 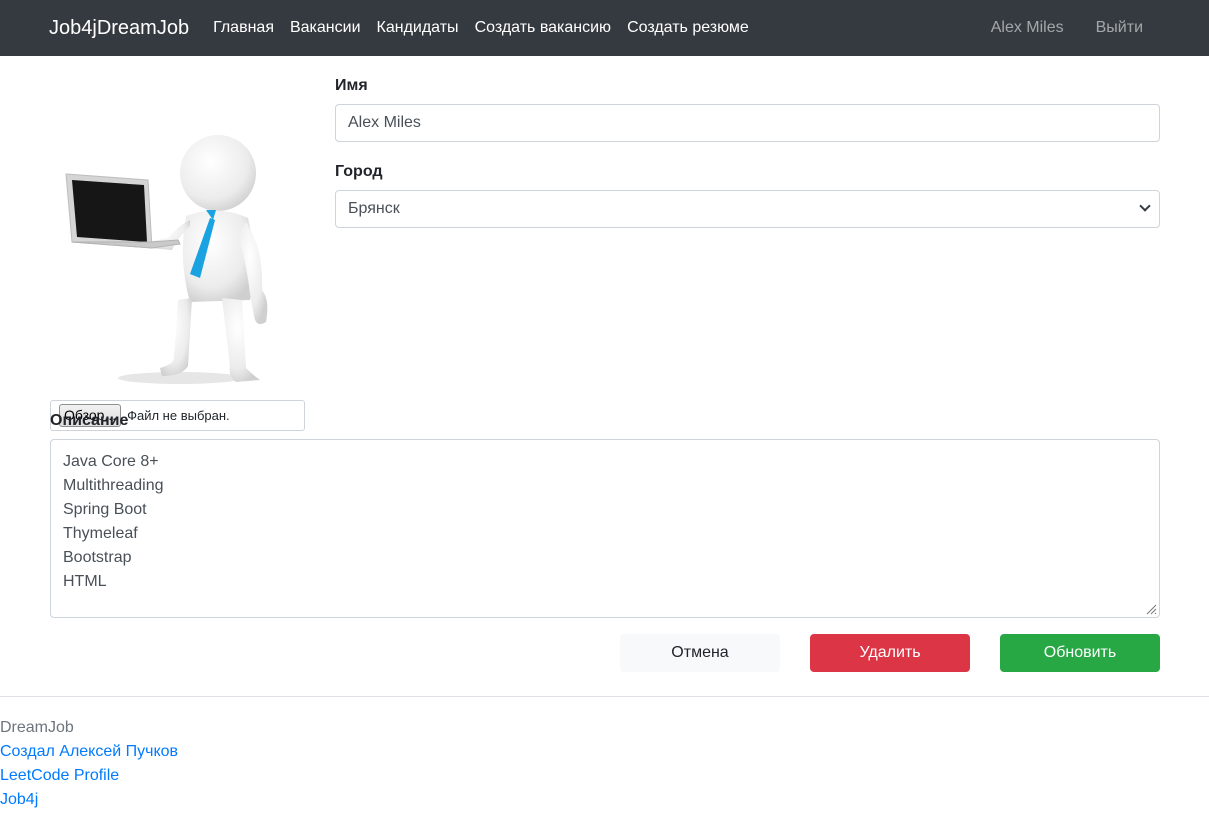 I want to click on description-line: Bootstrap, so click(x=97, y=557).